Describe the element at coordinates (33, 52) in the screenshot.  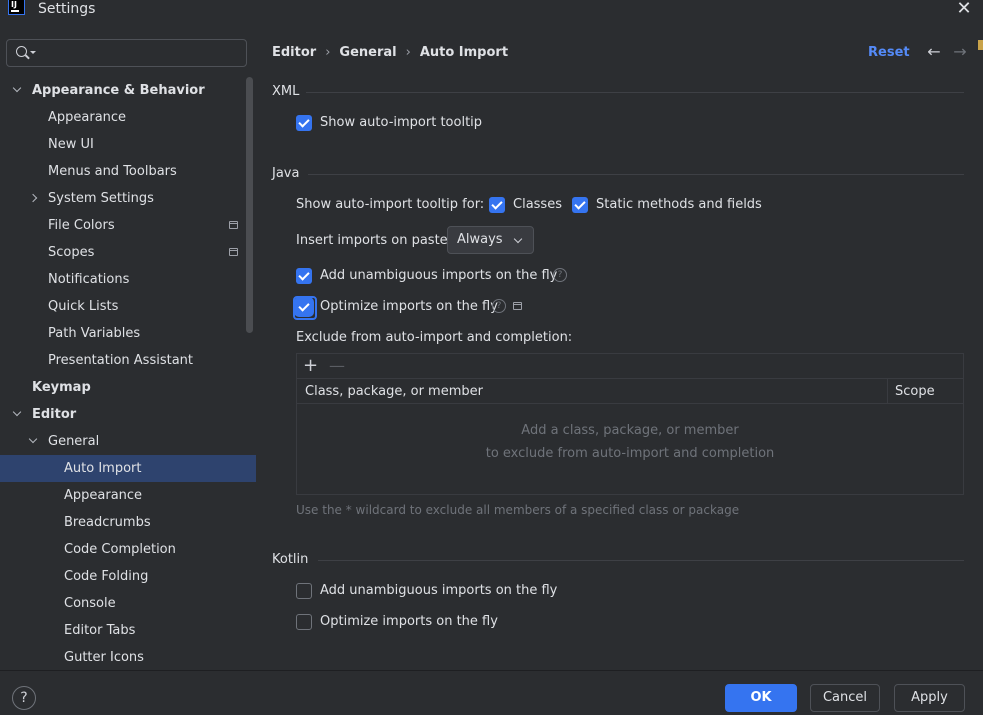
I see `search-options-chevron-icon` at that location.